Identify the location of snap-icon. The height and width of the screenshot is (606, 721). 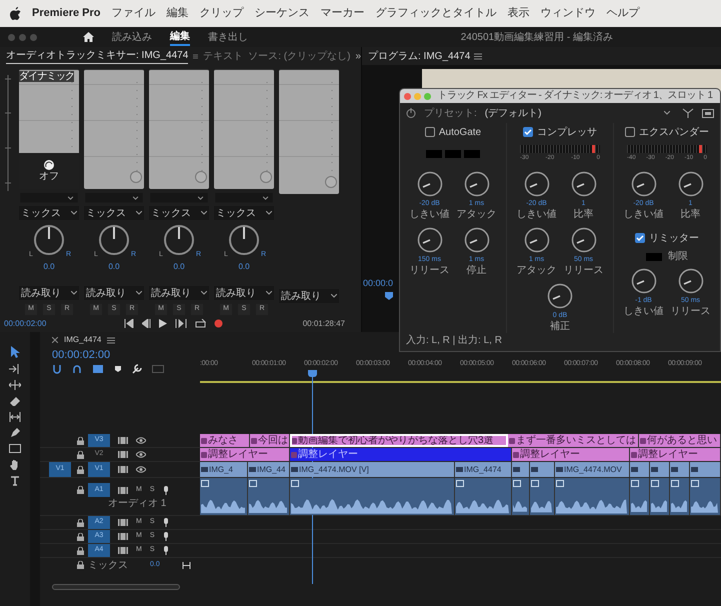
(57, 369).